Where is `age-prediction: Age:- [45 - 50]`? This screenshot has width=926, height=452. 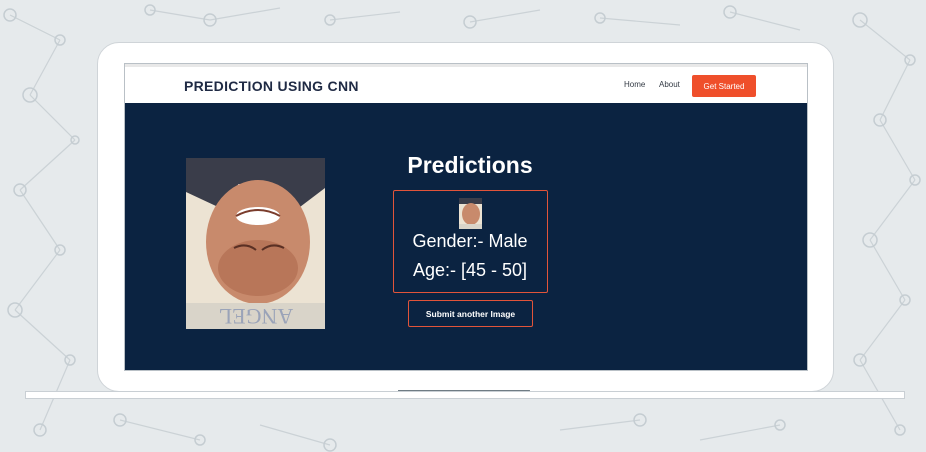
age-prediction: Age:- [45 - 50] is located at coordinates (470, 270).